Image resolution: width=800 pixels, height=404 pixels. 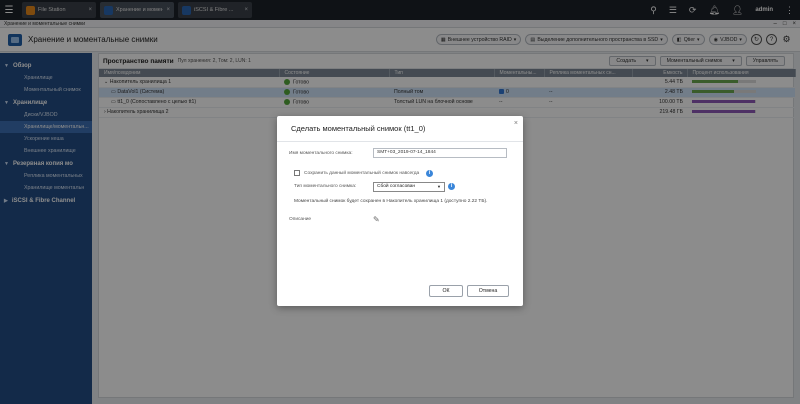 I want to click on close-icon: ×, so click(x=516, y=123).